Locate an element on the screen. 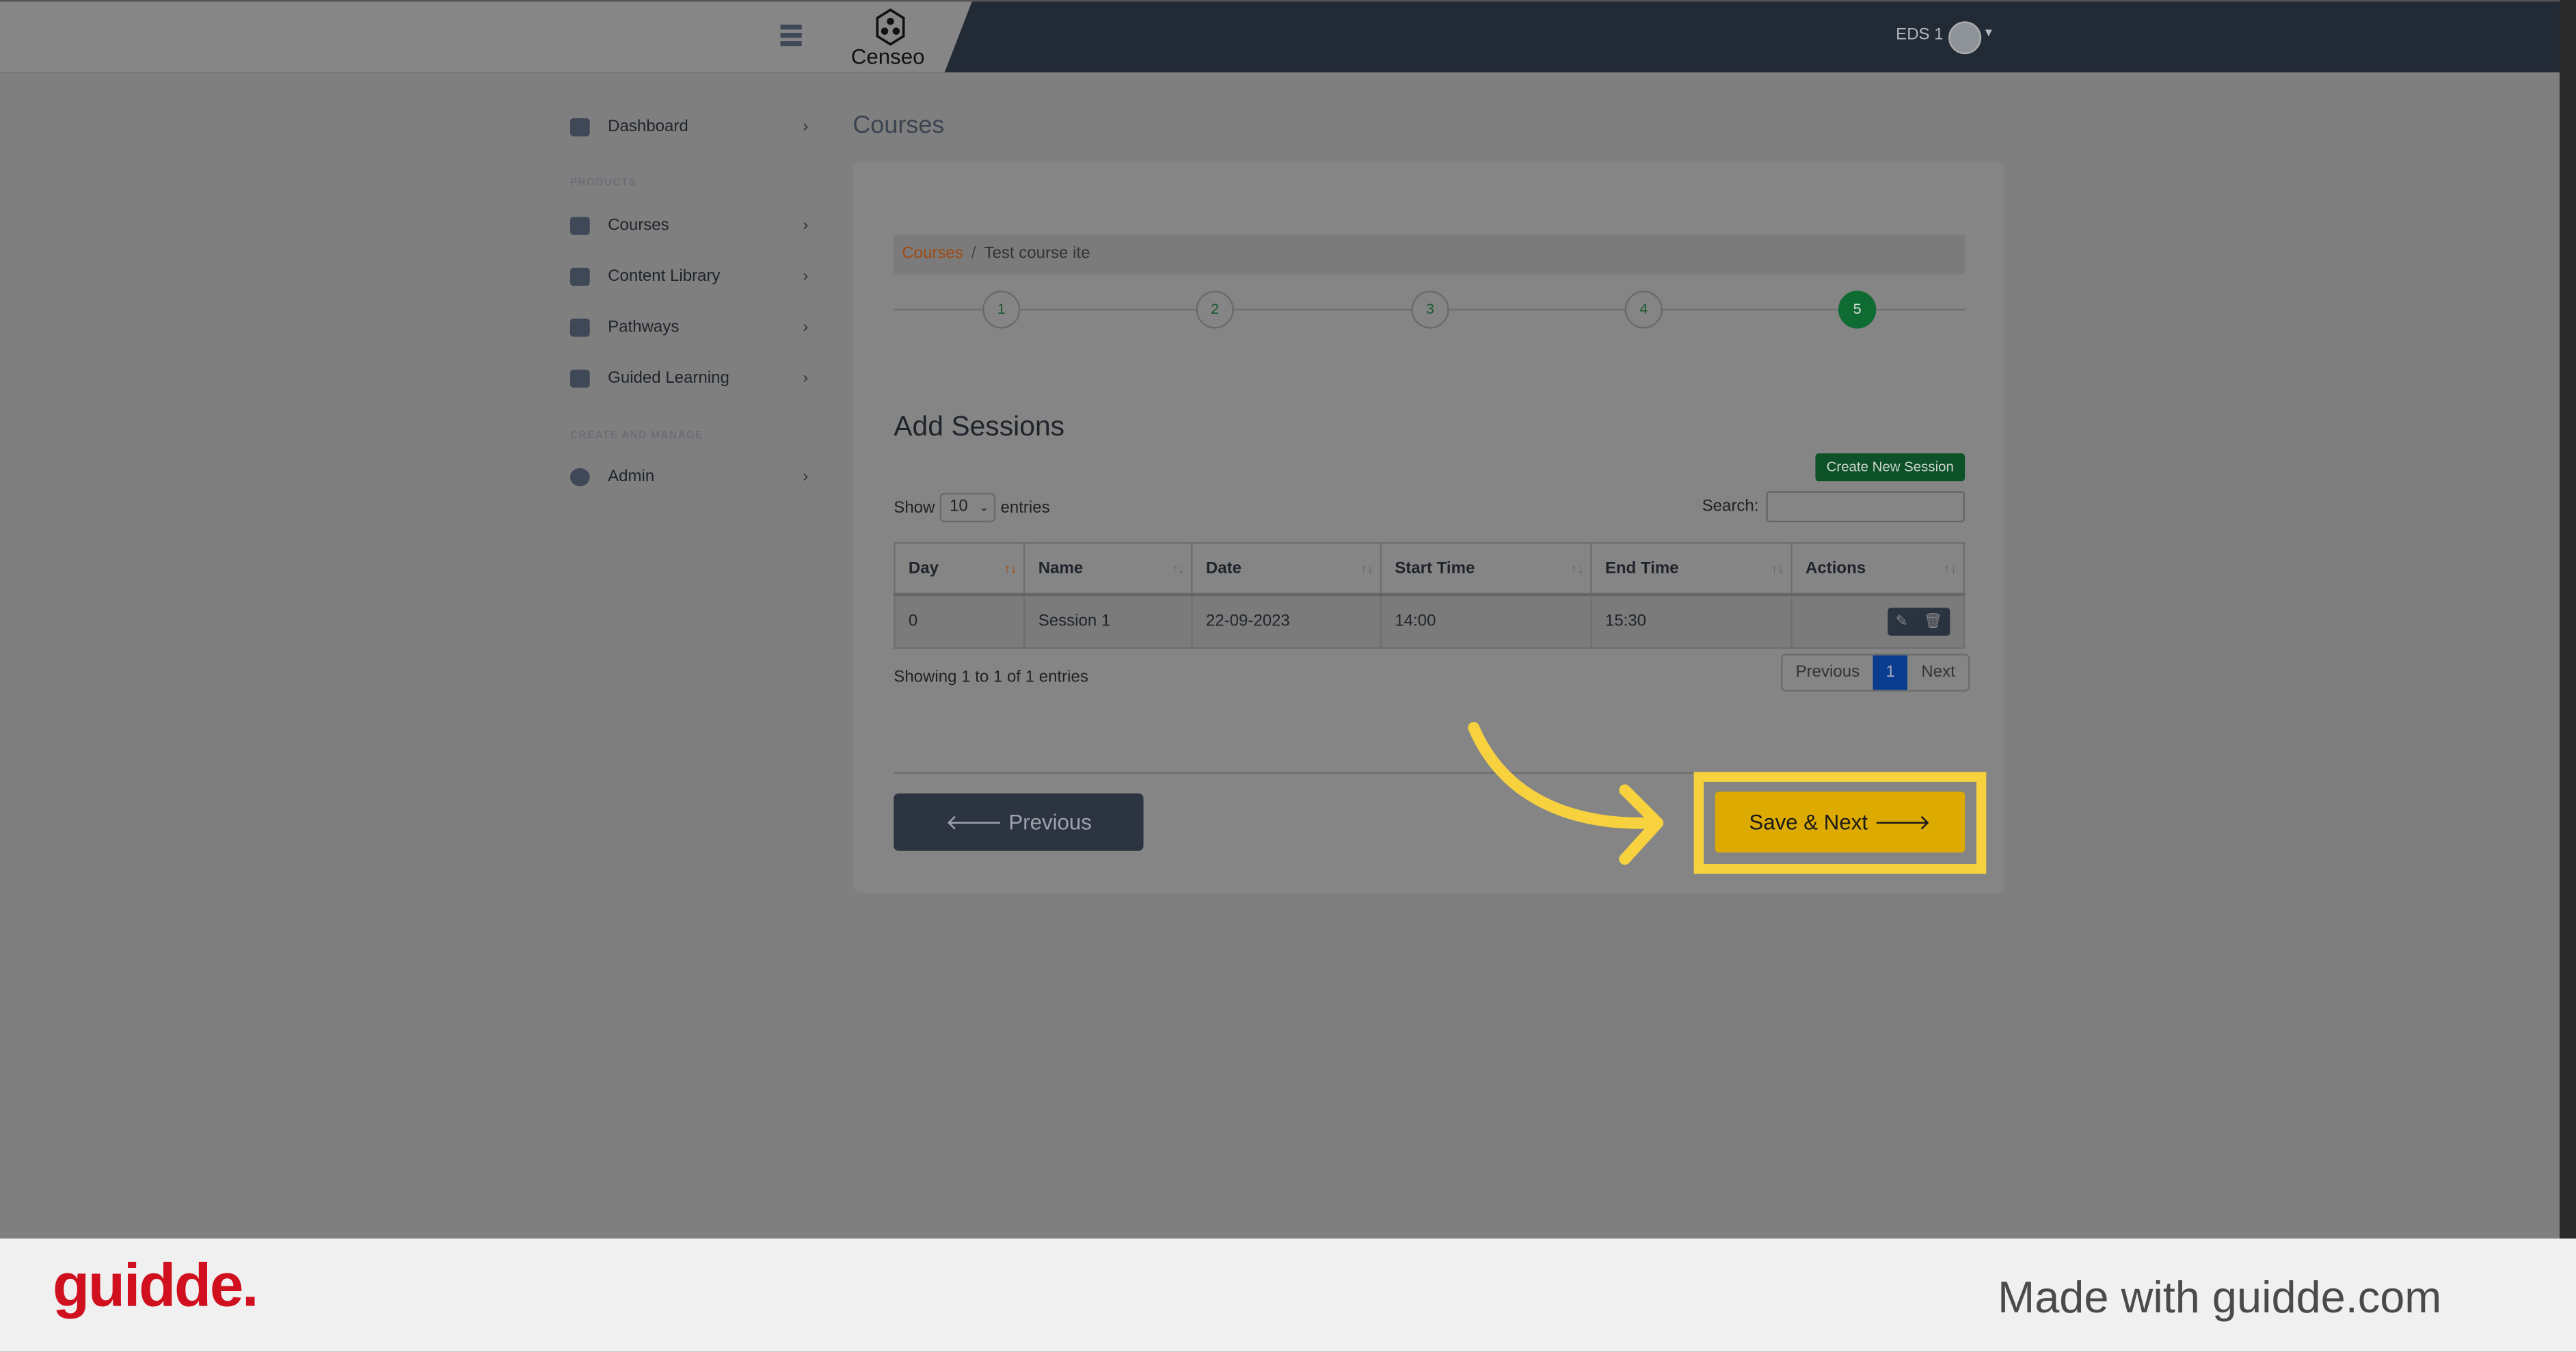  pagination: Previous 1 Next is located at coordinates (1875, 672).